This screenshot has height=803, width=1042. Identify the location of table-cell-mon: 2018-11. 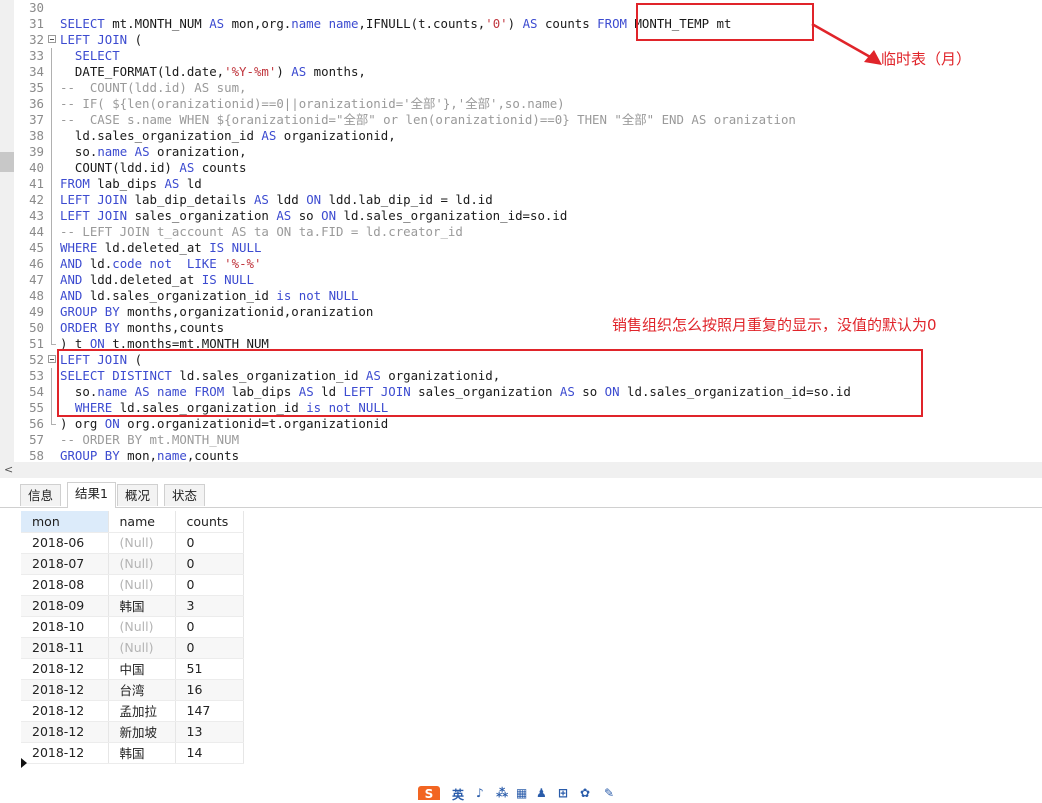
(65, 648).